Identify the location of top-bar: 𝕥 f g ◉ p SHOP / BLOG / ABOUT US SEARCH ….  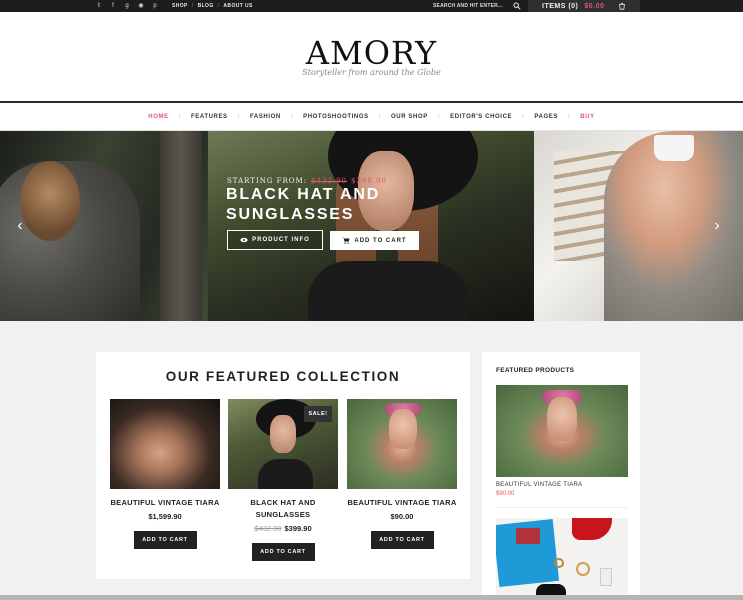
(371, 6).